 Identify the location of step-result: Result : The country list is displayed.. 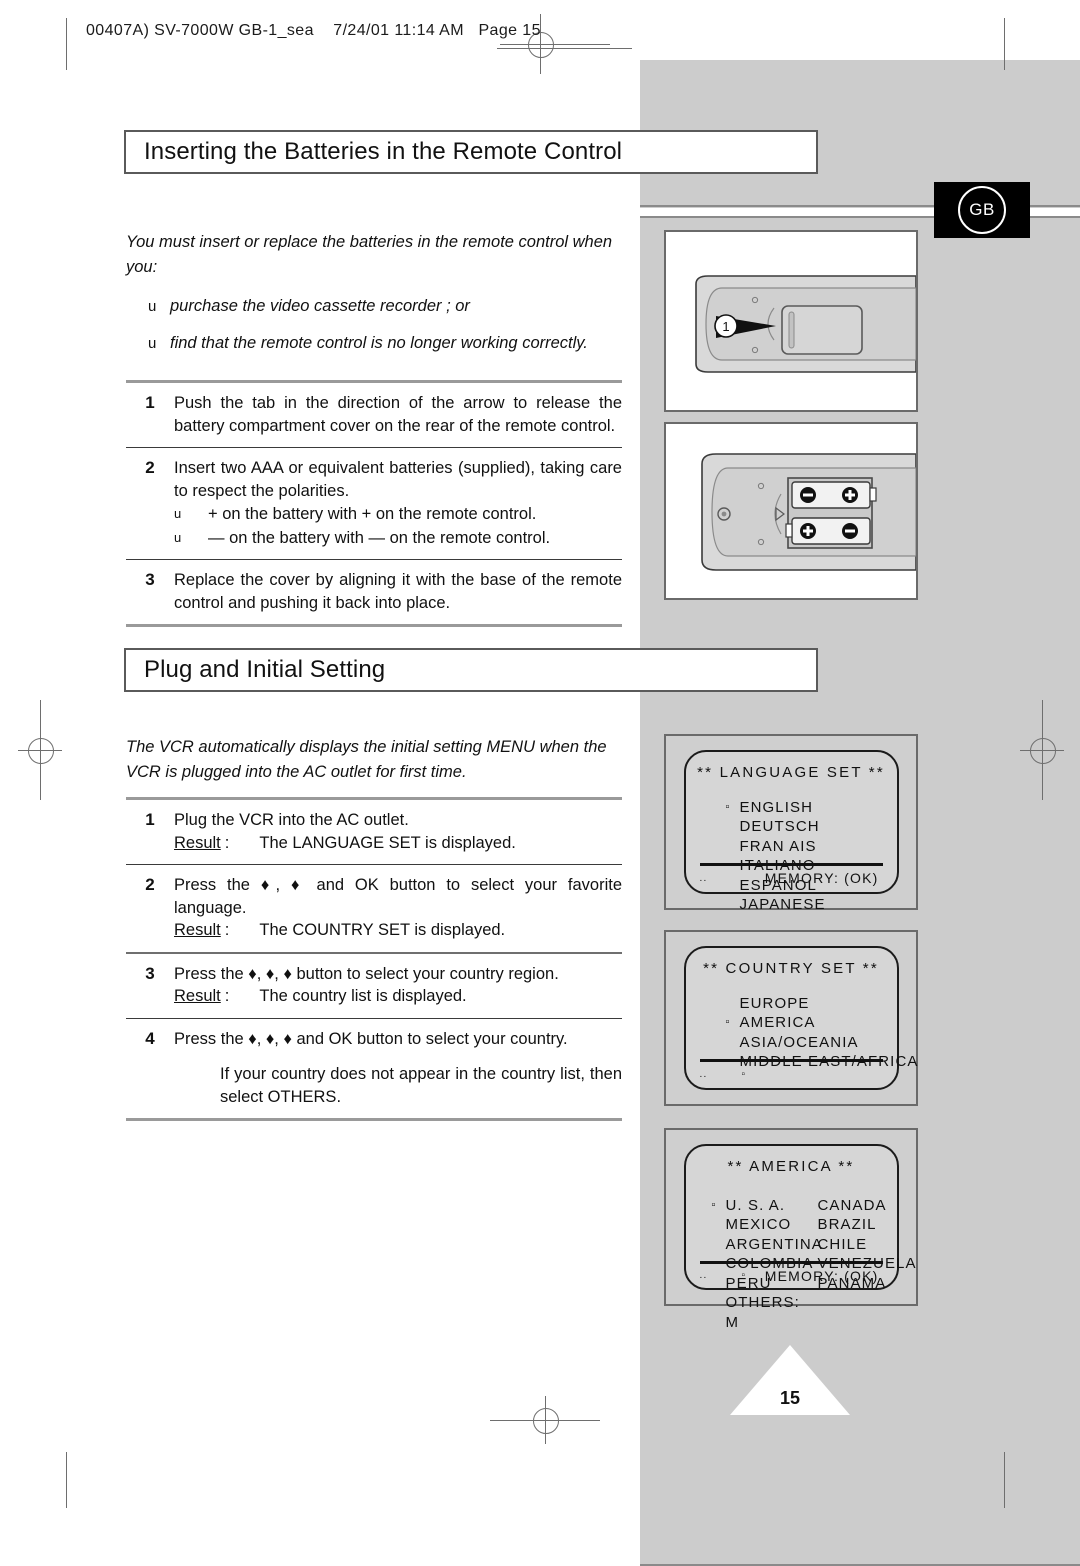
(398, 996).